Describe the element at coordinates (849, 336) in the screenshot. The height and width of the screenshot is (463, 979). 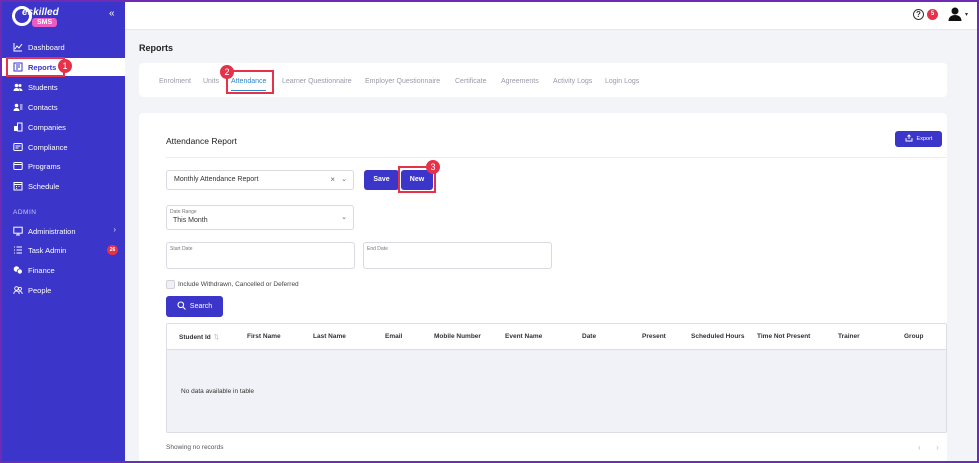
I see `column-header-trainer: Trainer` at that location.